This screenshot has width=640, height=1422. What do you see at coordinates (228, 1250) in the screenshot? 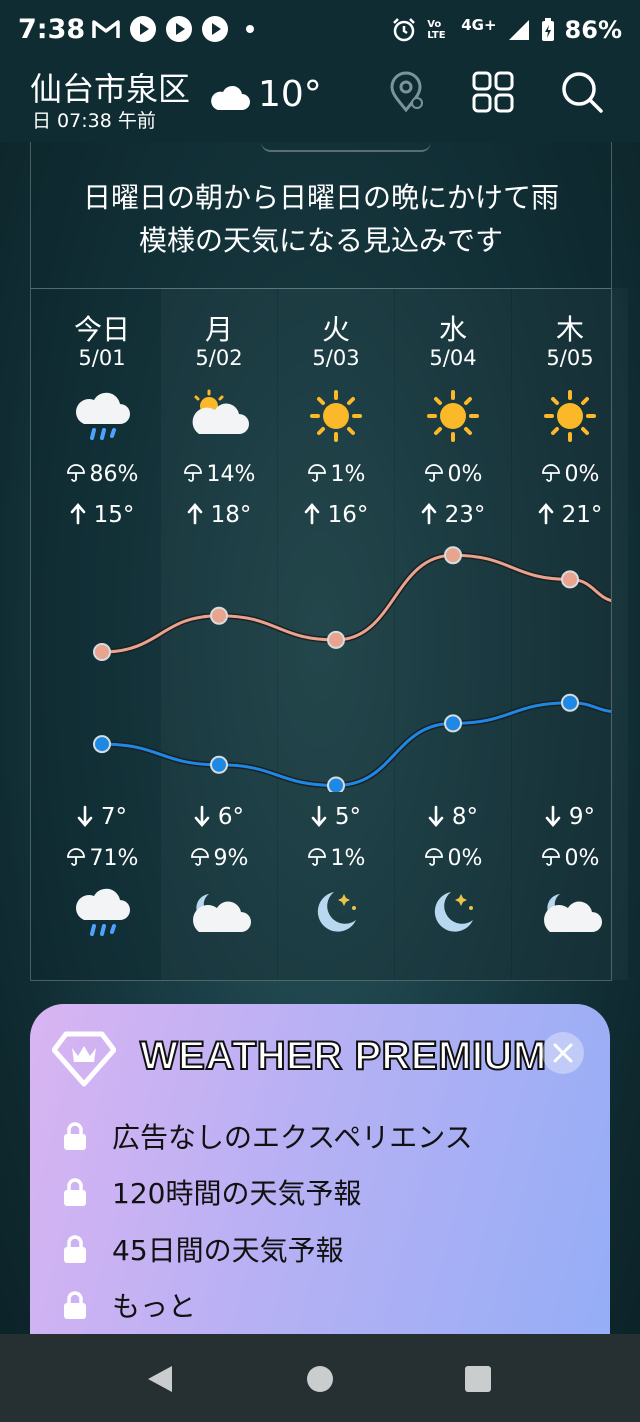
I see `premium-feature-label: 45日間の天気予報` at bounding box center [228, 1250].